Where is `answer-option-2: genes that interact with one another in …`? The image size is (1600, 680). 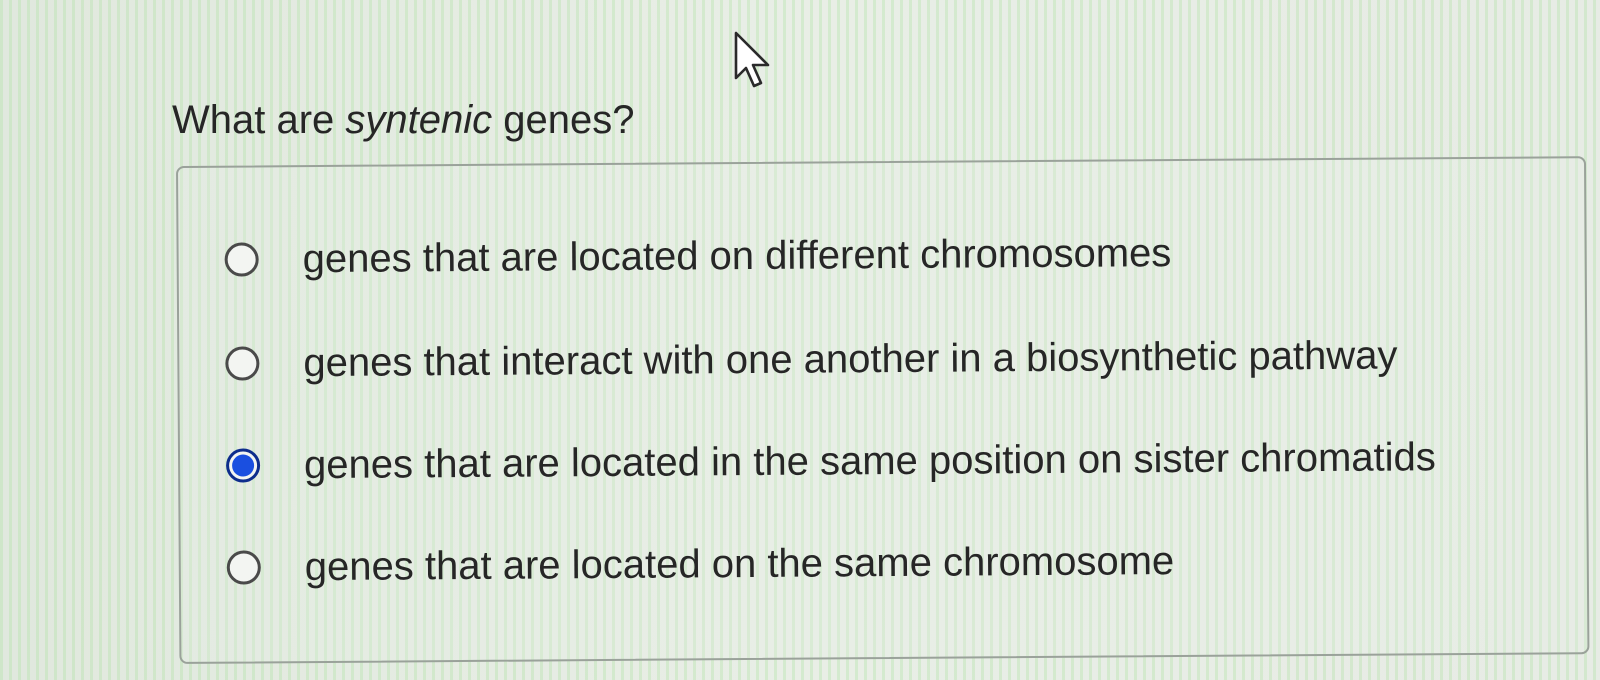 answer-option-2: genes that interact with one another in … is located at coordinates (811, 359).